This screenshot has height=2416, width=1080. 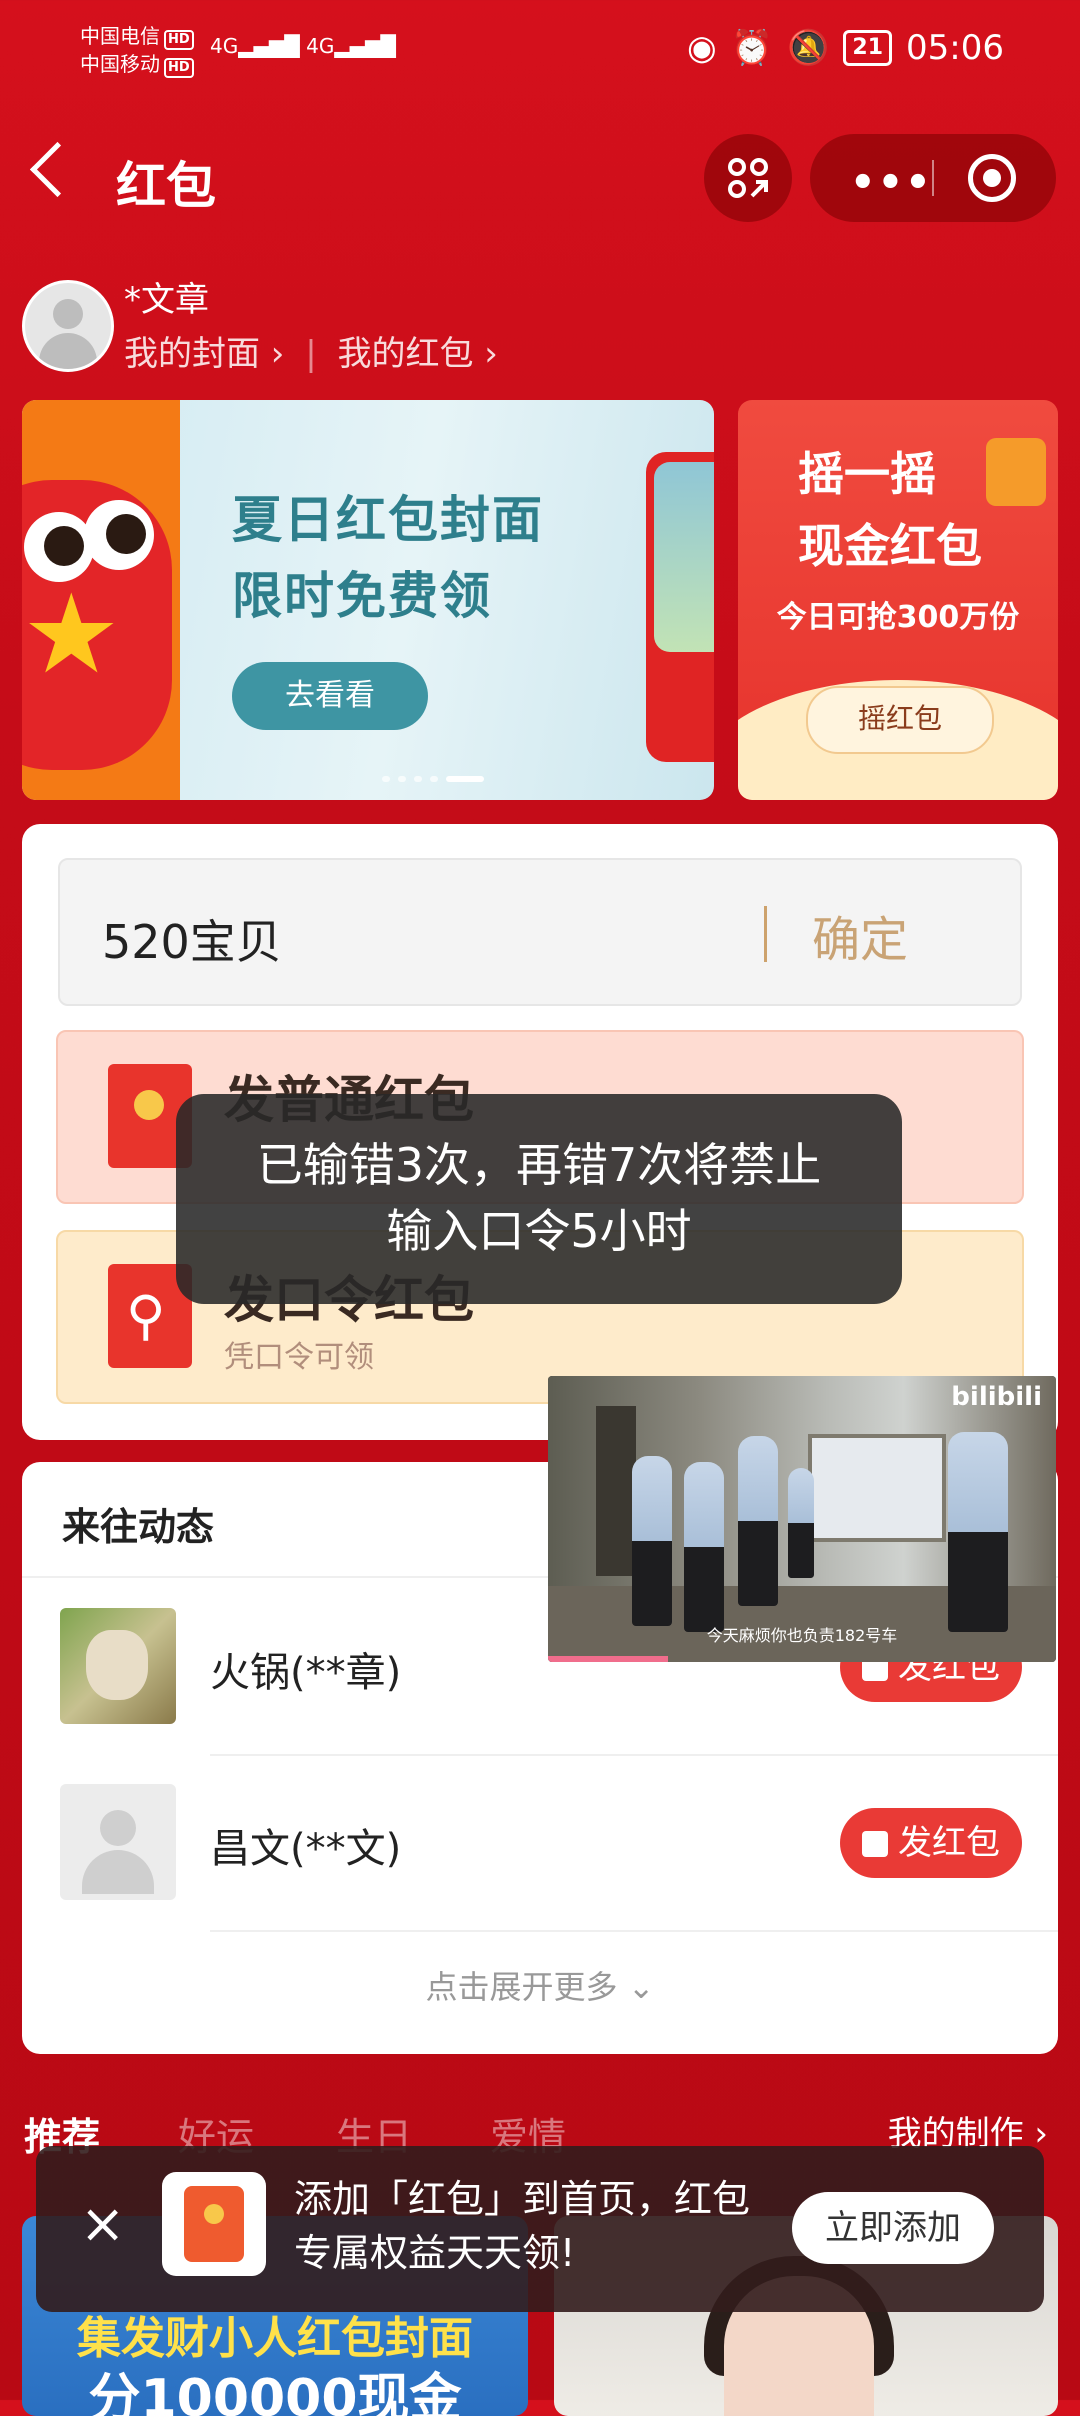 What do you see at coordinates (540, 932) in the screenshot?
I see `password-input: 520宝贝 确定` at bounding box center [540, 932].